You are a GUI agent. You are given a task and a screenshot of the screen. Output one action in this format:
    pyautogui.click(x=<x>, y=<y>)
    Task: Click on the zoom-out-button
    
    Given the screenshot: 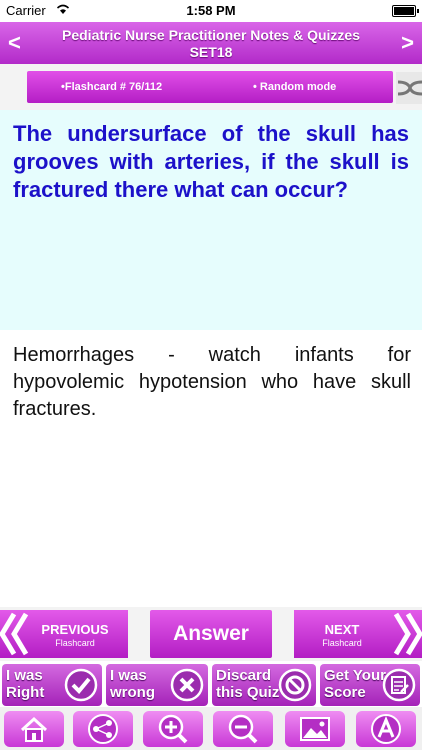 What is the action you would take?
    pyautogui.click(x=243, y=729)
    